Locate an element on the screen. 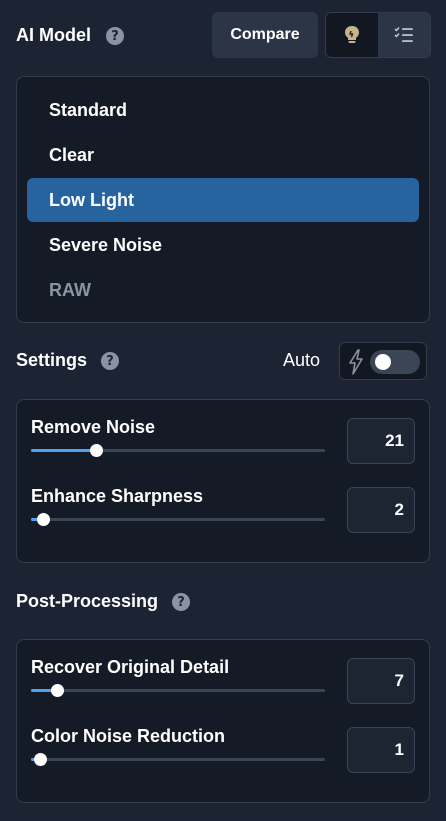 The width and height of the screenshot is (446, 821). slider-fill is located at coordinates (63, 450).